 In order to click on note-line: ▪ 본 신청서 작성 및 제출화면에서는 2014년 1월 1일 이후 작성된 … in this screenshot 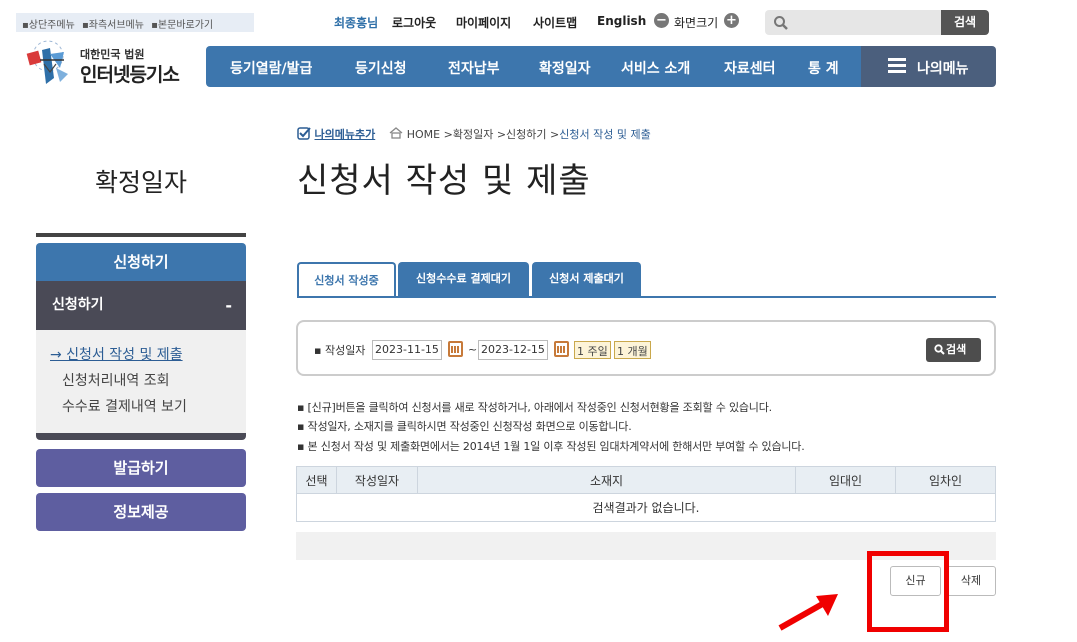, I will do `click(551, 446)`.